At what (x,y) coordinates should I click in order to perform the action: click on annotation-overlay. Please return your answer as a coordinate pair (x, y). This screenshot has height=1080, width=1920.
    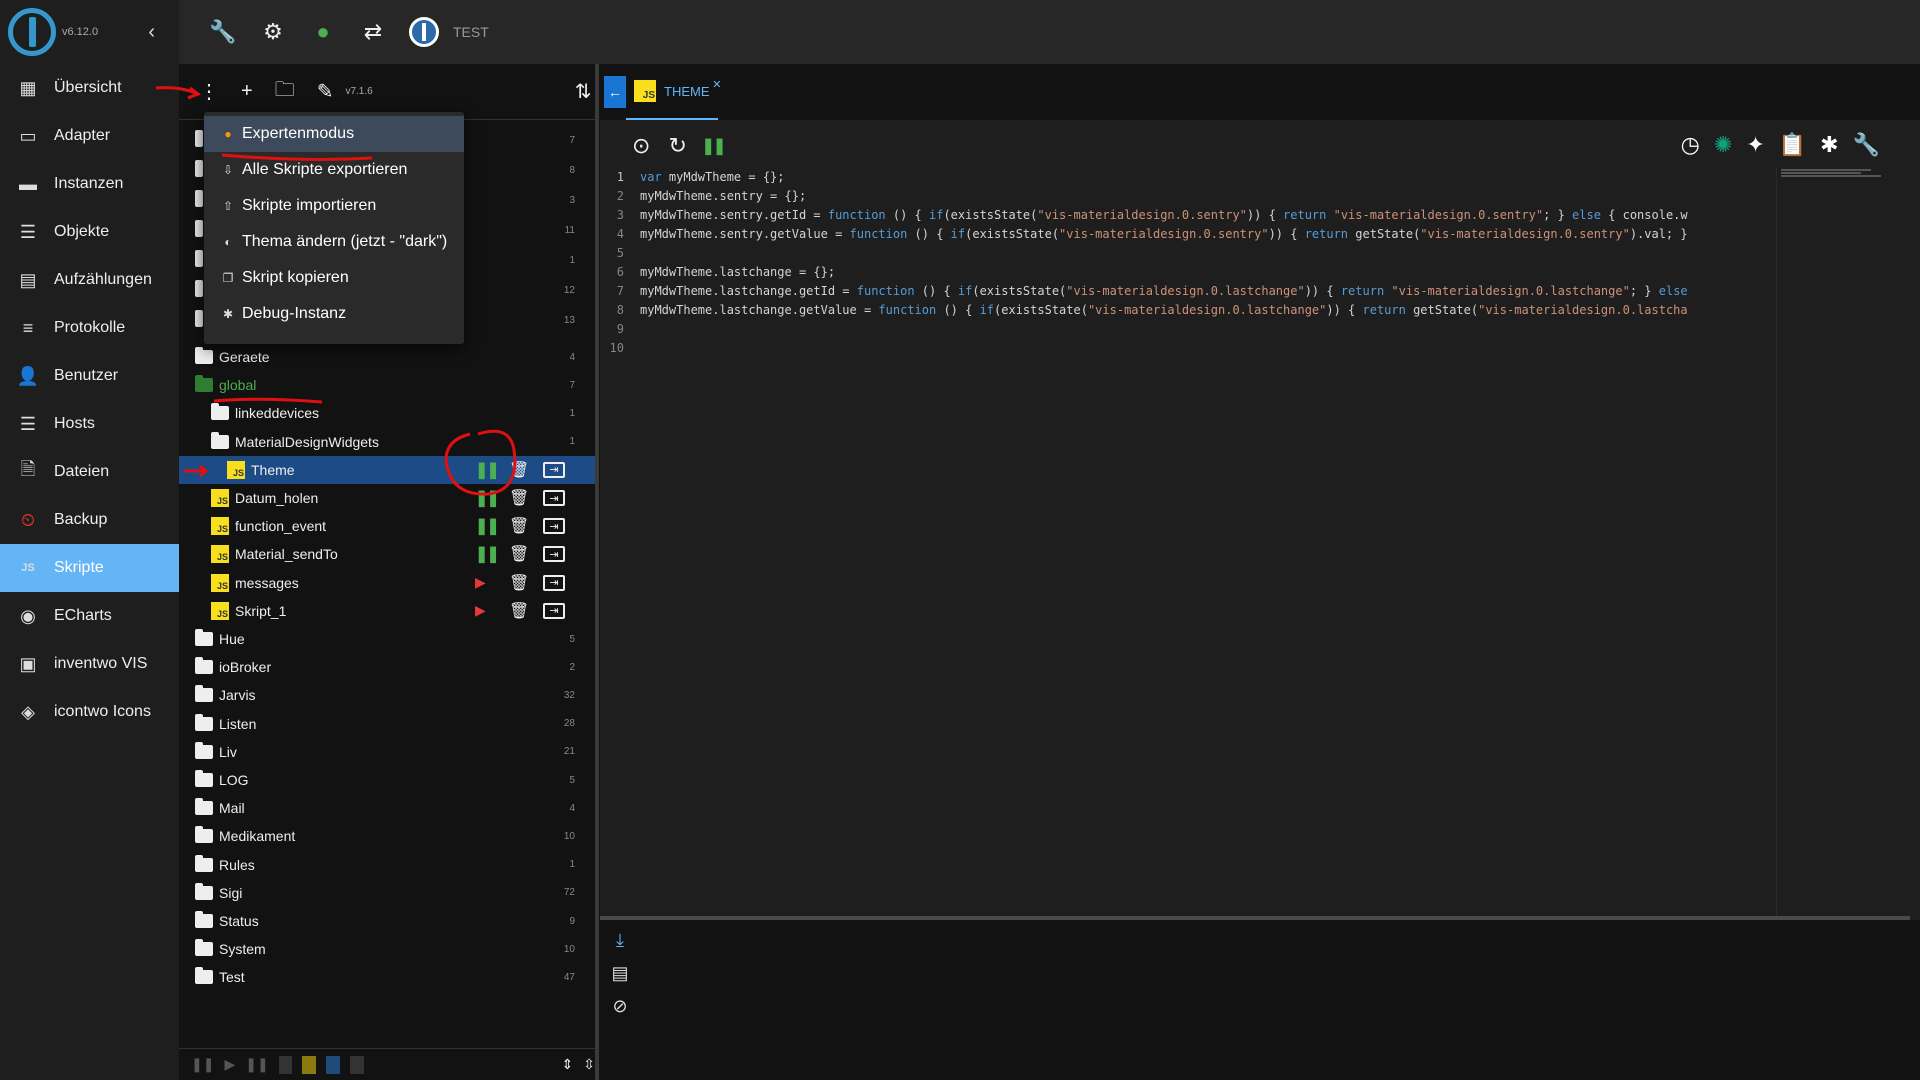
    Looking at the image, I should click on (336, 291).